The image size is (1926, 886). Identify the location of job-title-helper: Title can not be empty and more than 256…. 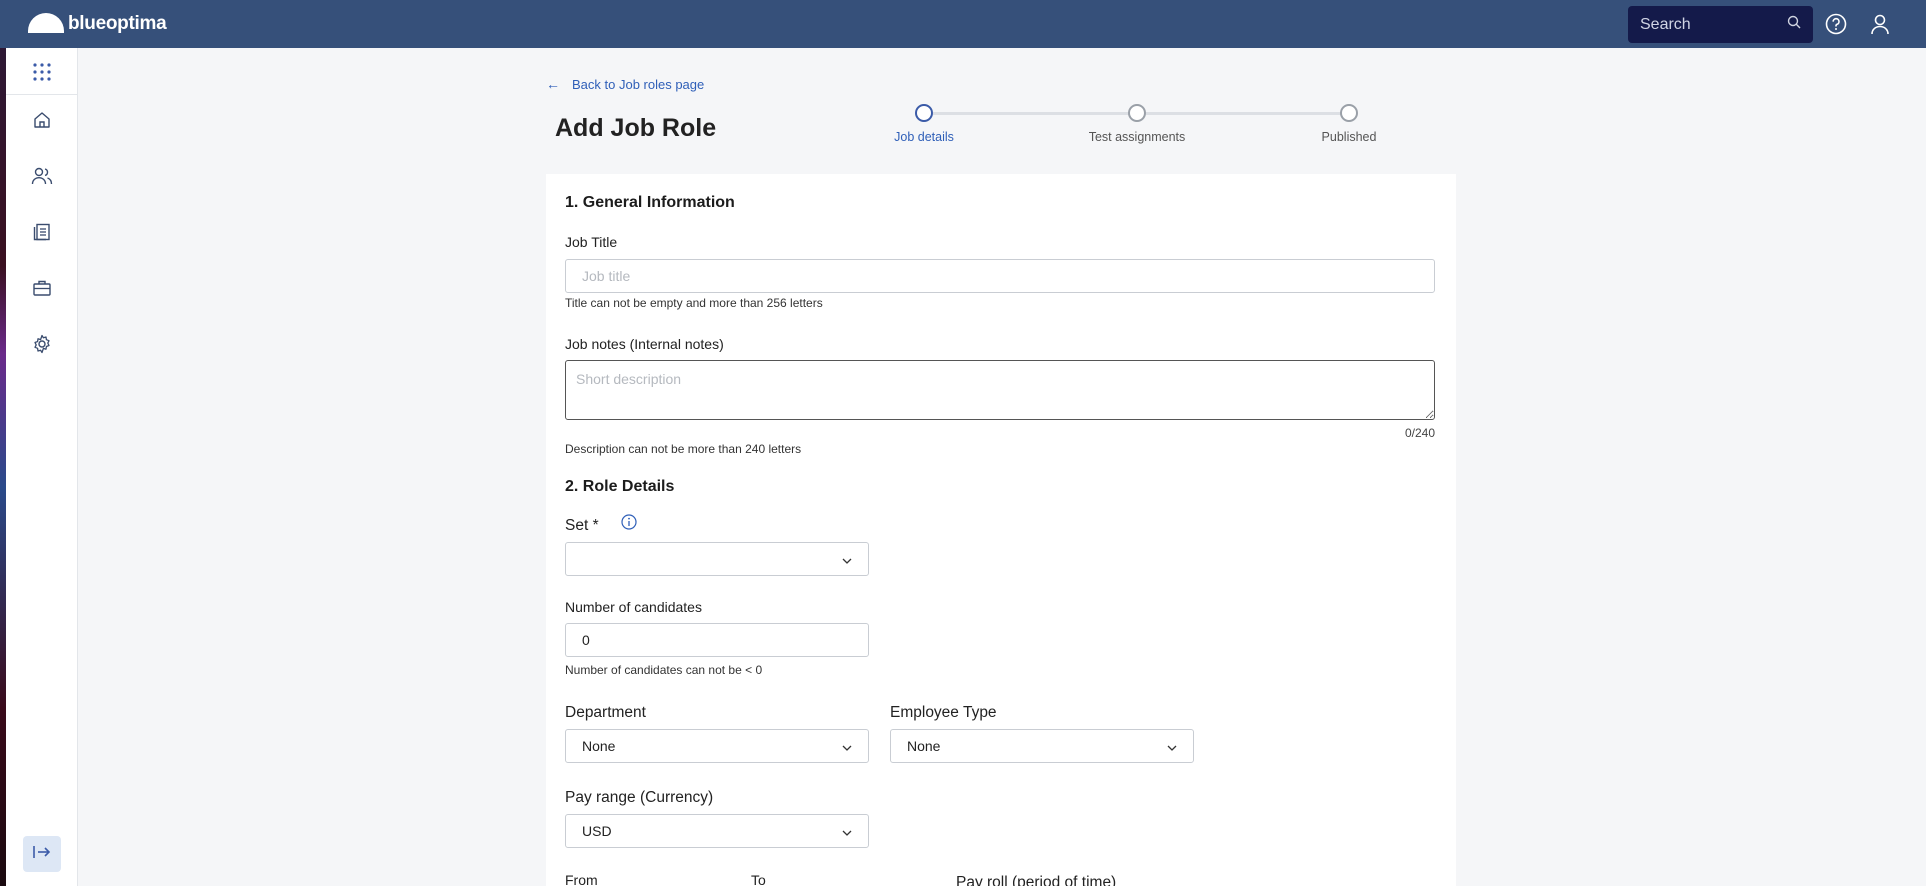
(694, 303).